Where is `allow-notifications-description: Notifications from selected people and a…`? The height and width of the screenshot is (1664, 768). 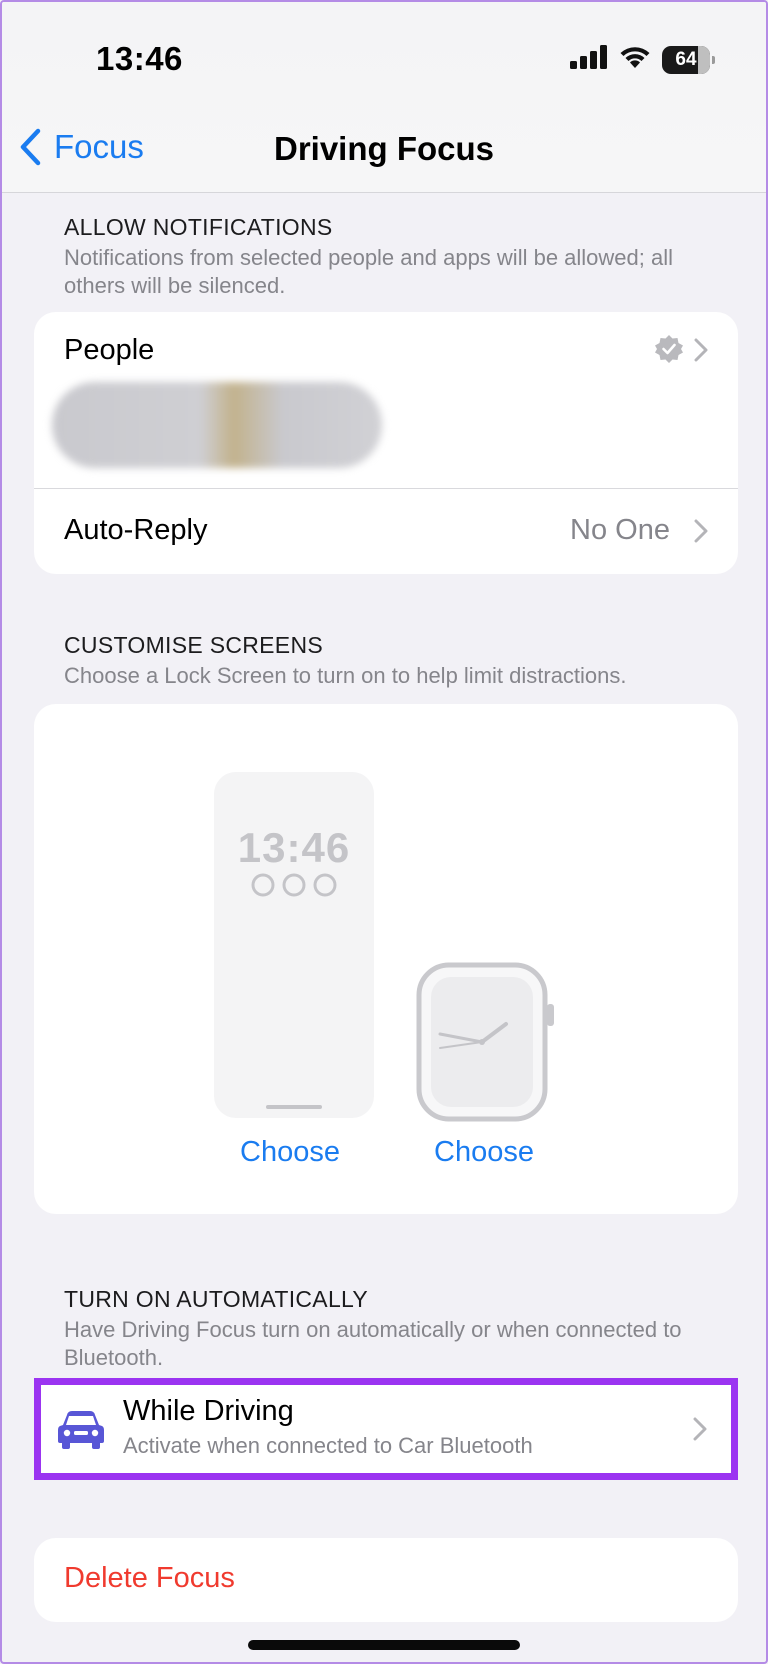 allow-notifications-description: Notifications from selected people and a… is located at coordinates (369, 271).